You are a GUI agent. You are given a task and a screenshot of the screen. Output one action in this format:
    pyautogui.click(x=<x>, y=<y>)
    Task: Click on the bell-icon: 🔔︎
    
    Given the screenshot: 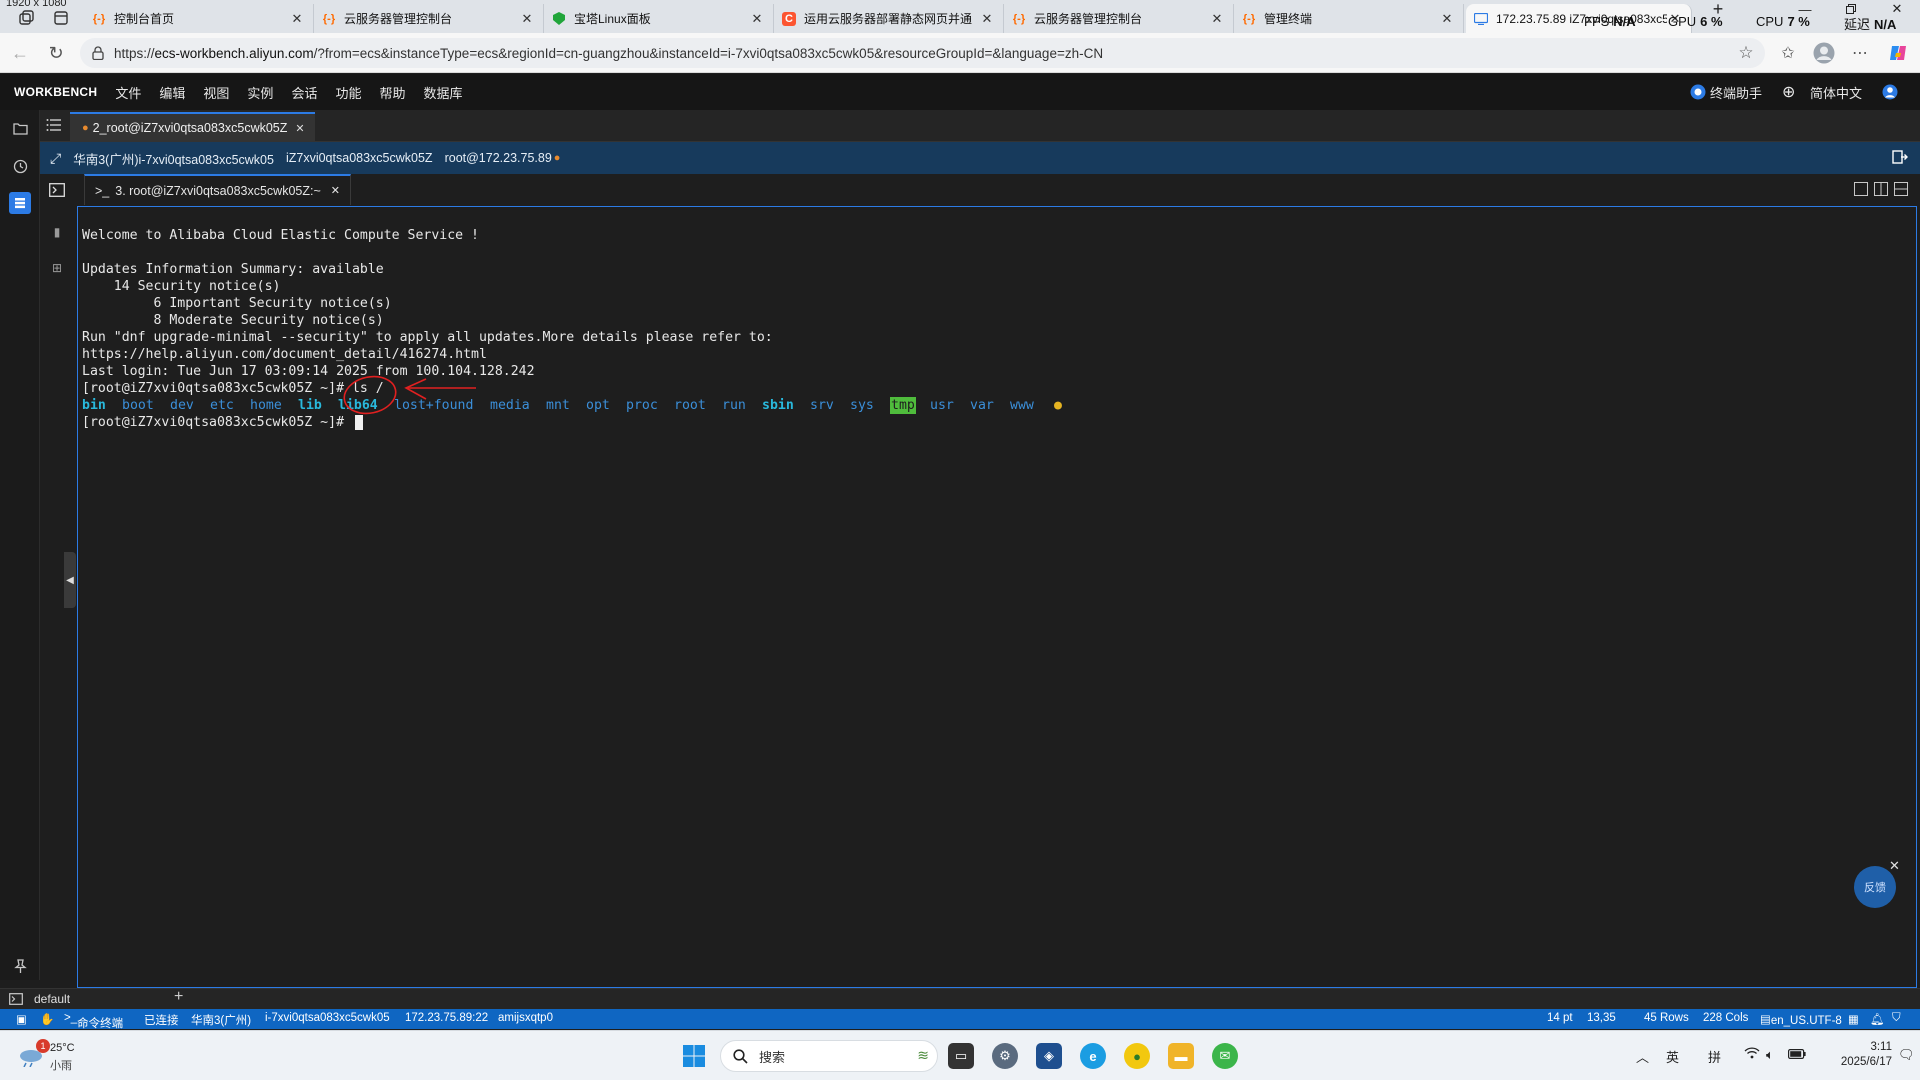 What is the action you would take?
    pyautogui.click(x=1877, y=1019)
    